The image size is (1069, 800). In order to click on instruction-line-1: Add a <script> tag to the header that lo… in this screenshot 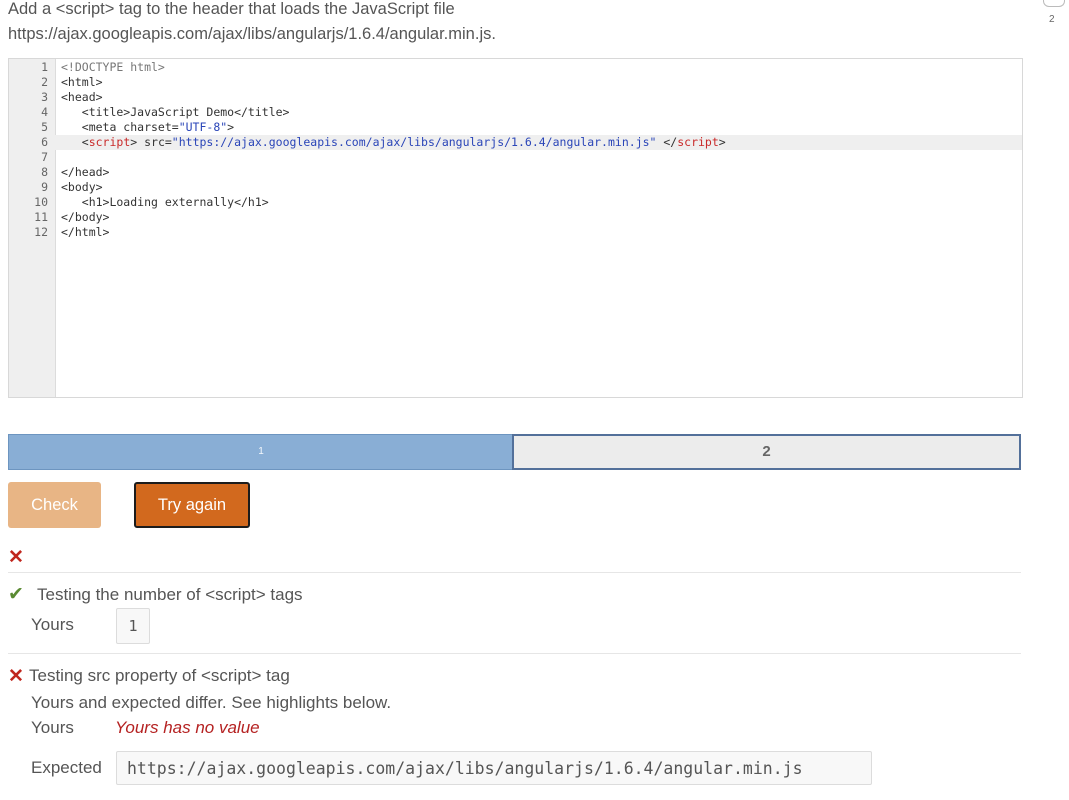, I will do `click(231, 9)`.